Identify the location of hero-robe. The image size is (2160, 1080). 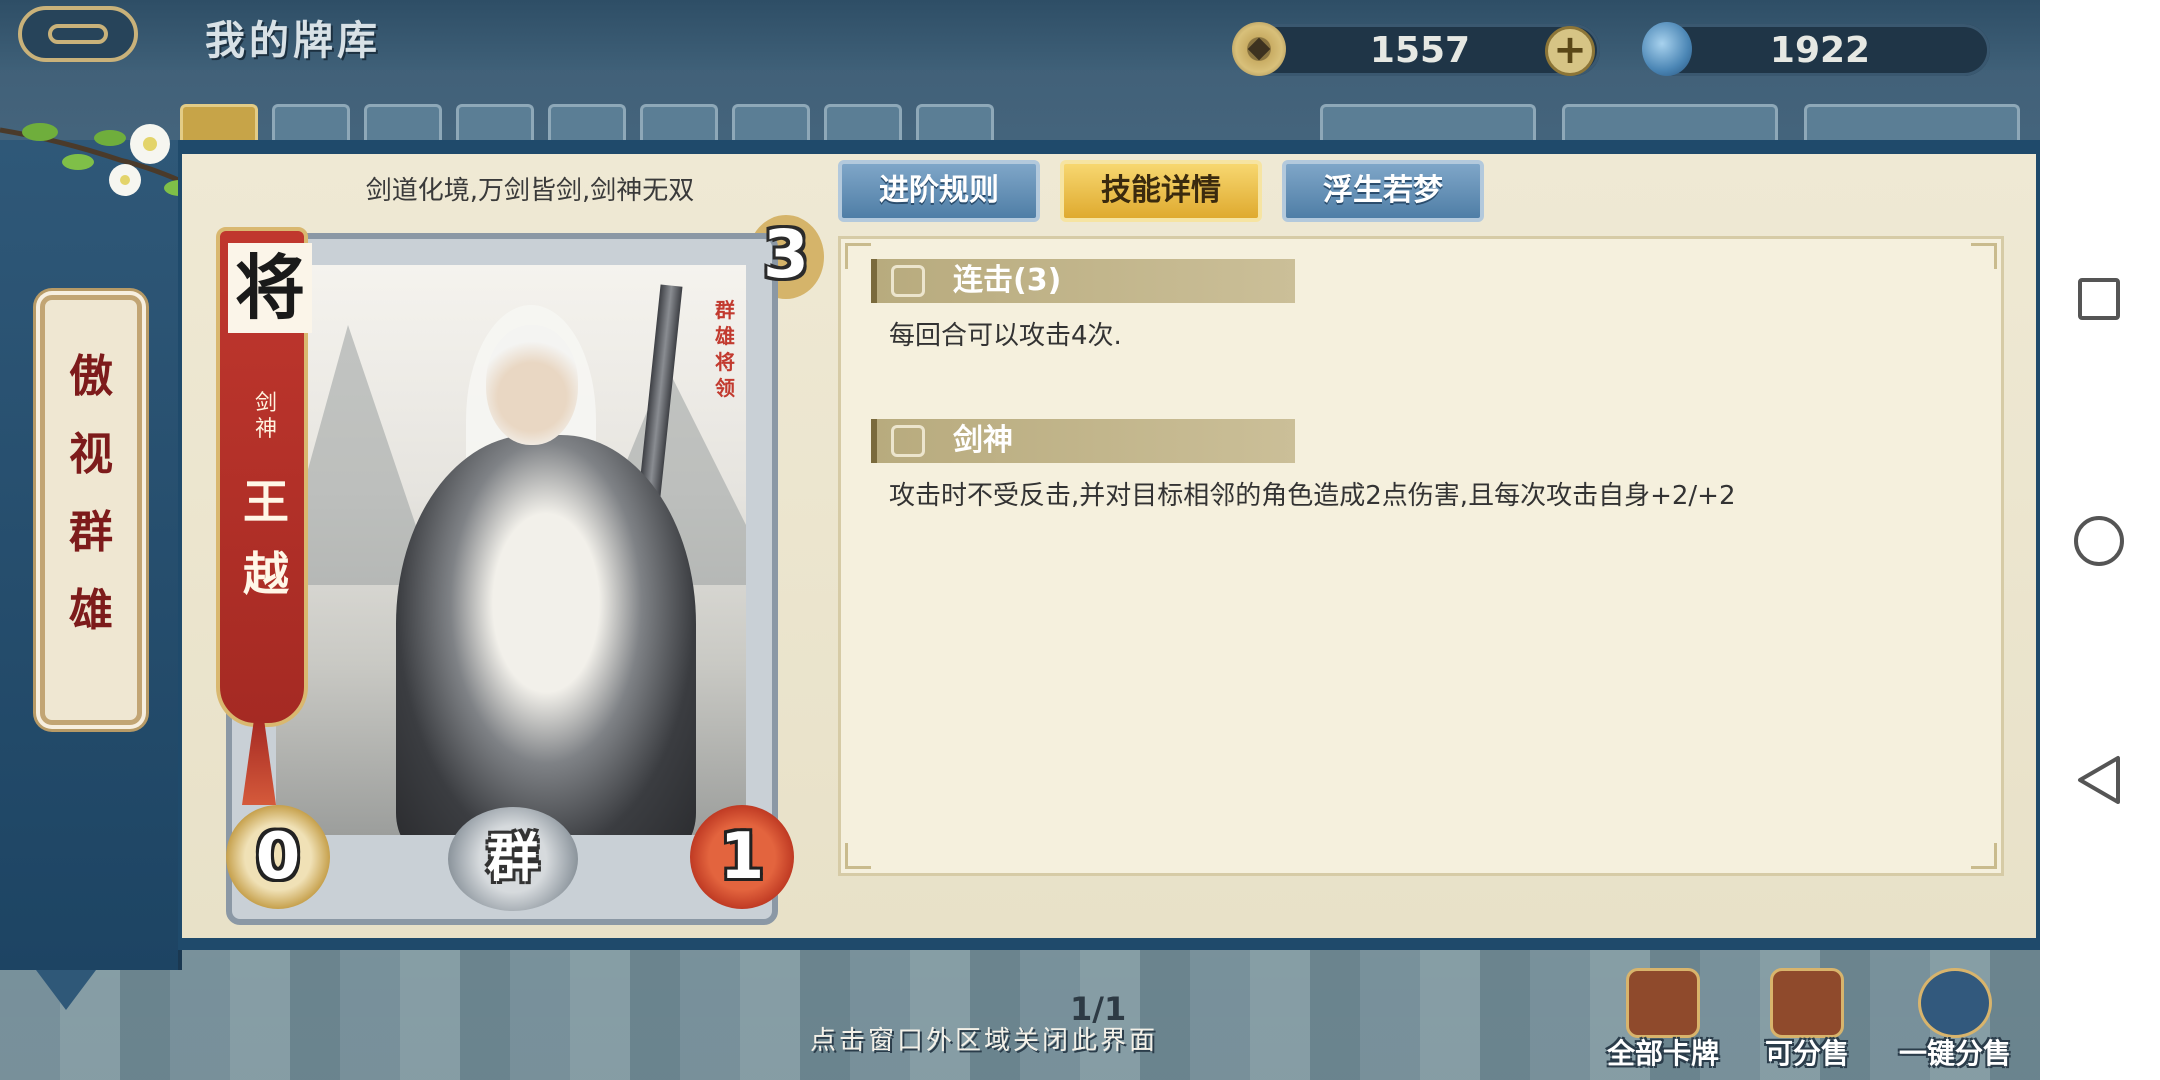
(546, 635).